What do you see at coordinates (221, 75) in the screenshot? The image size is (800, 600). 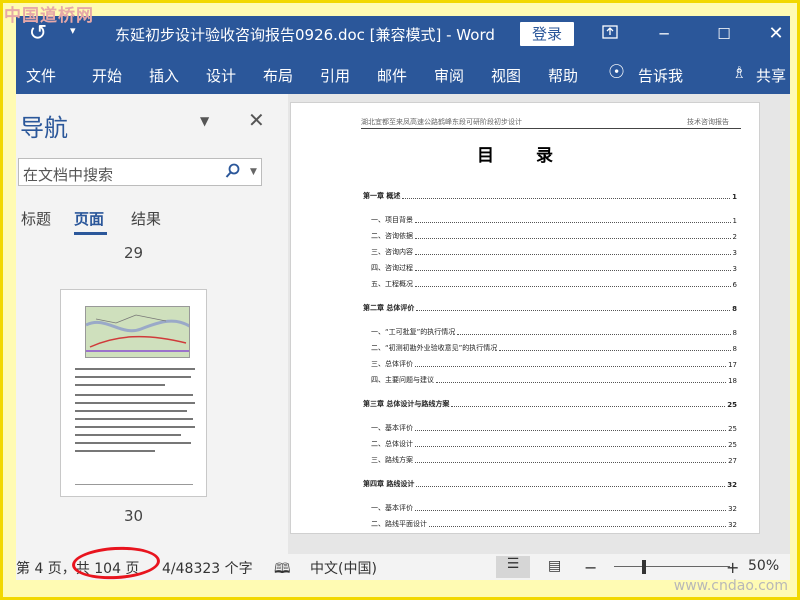 I see `tab-design: 设计` at bounding box center [221, 75].